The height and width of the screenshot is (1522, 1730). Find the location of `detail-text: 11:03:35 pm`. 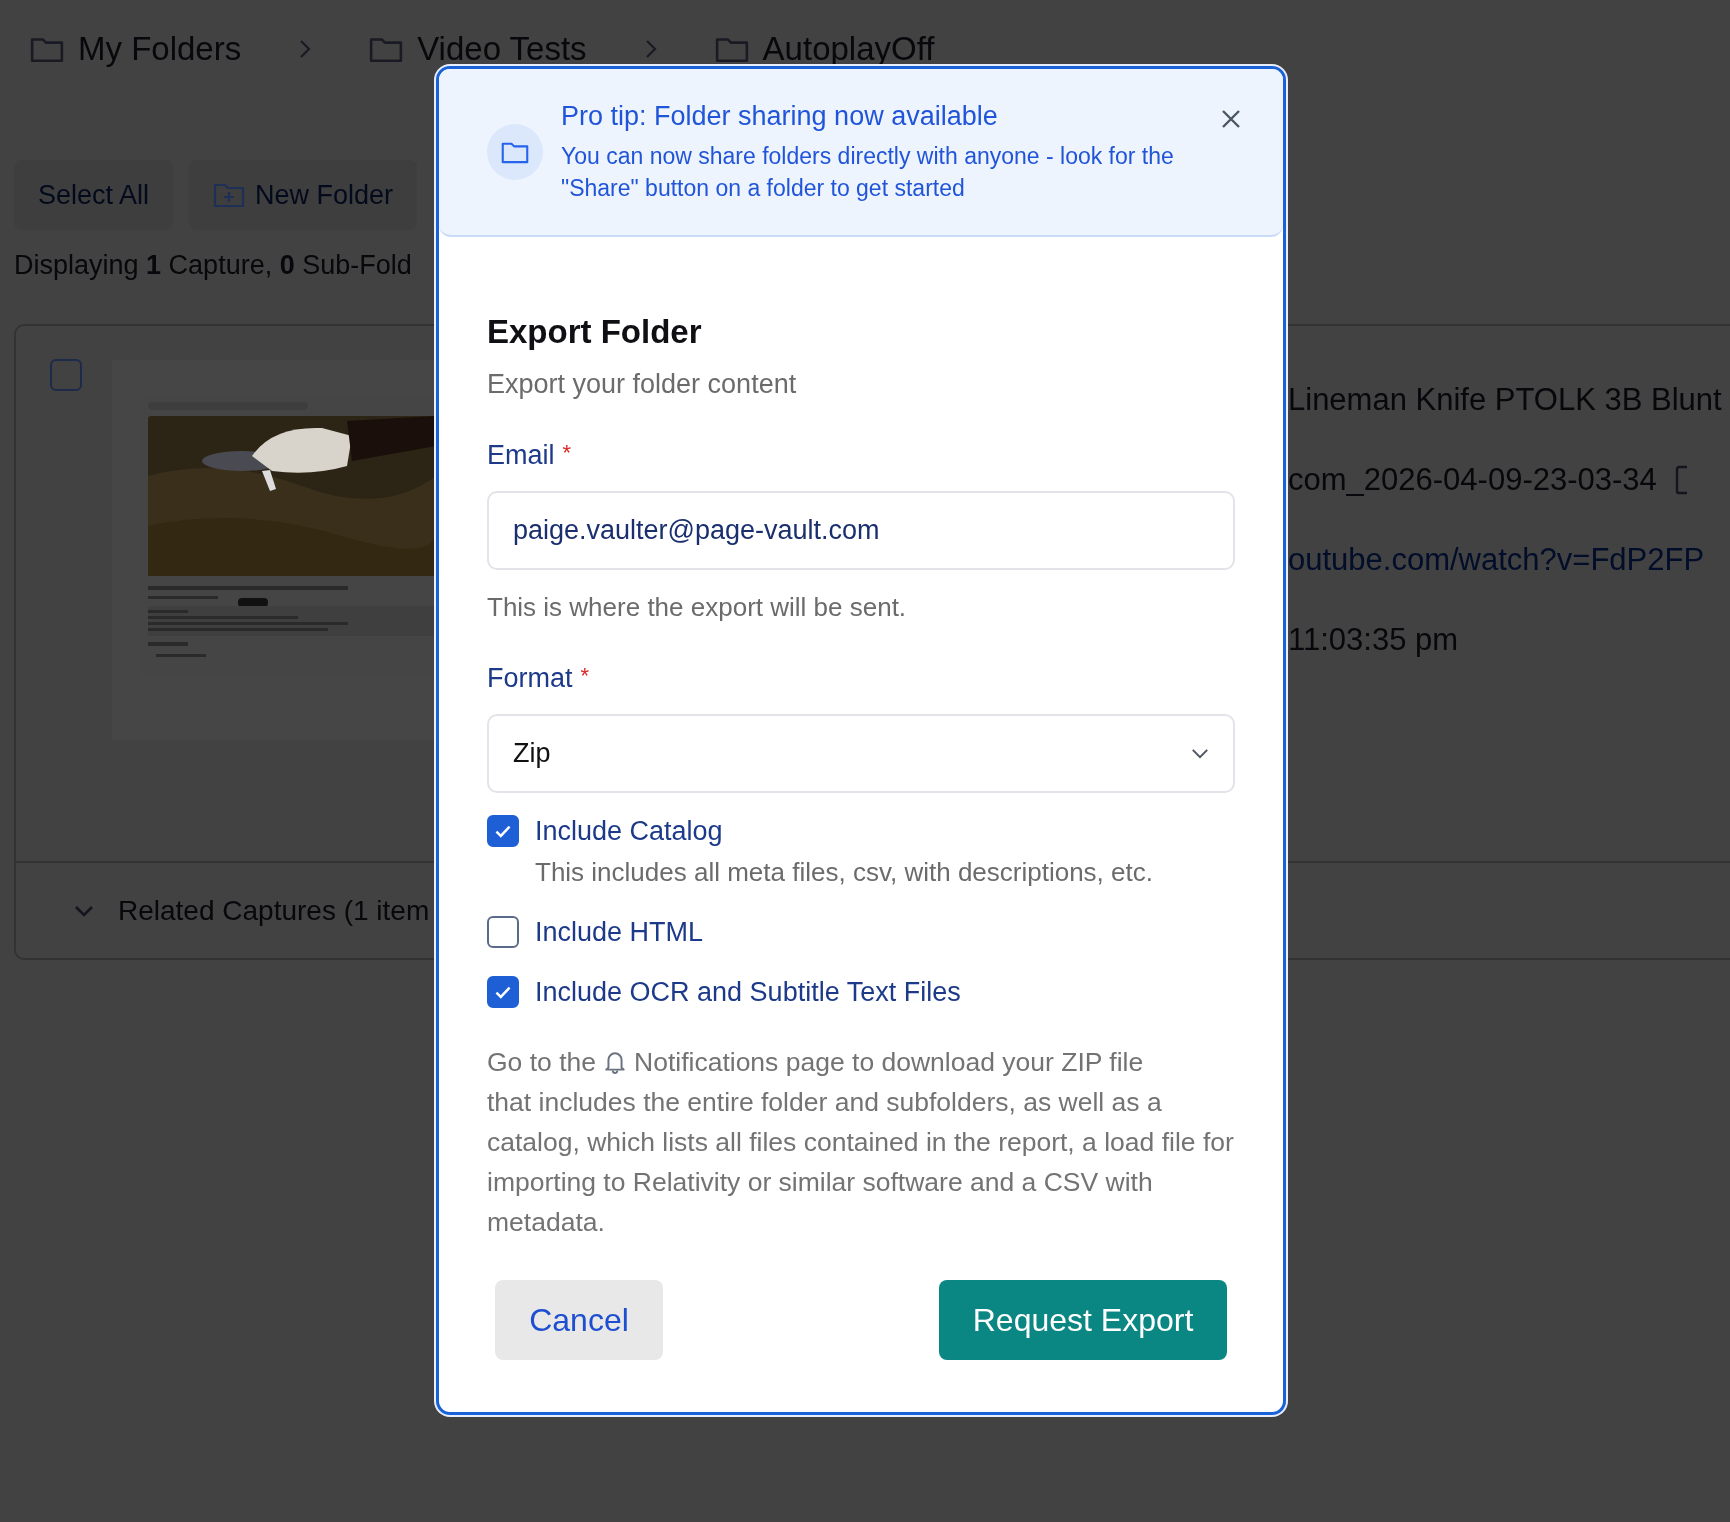

detail-text: 11:03:35 pm is located at coordinates (1373, 640).